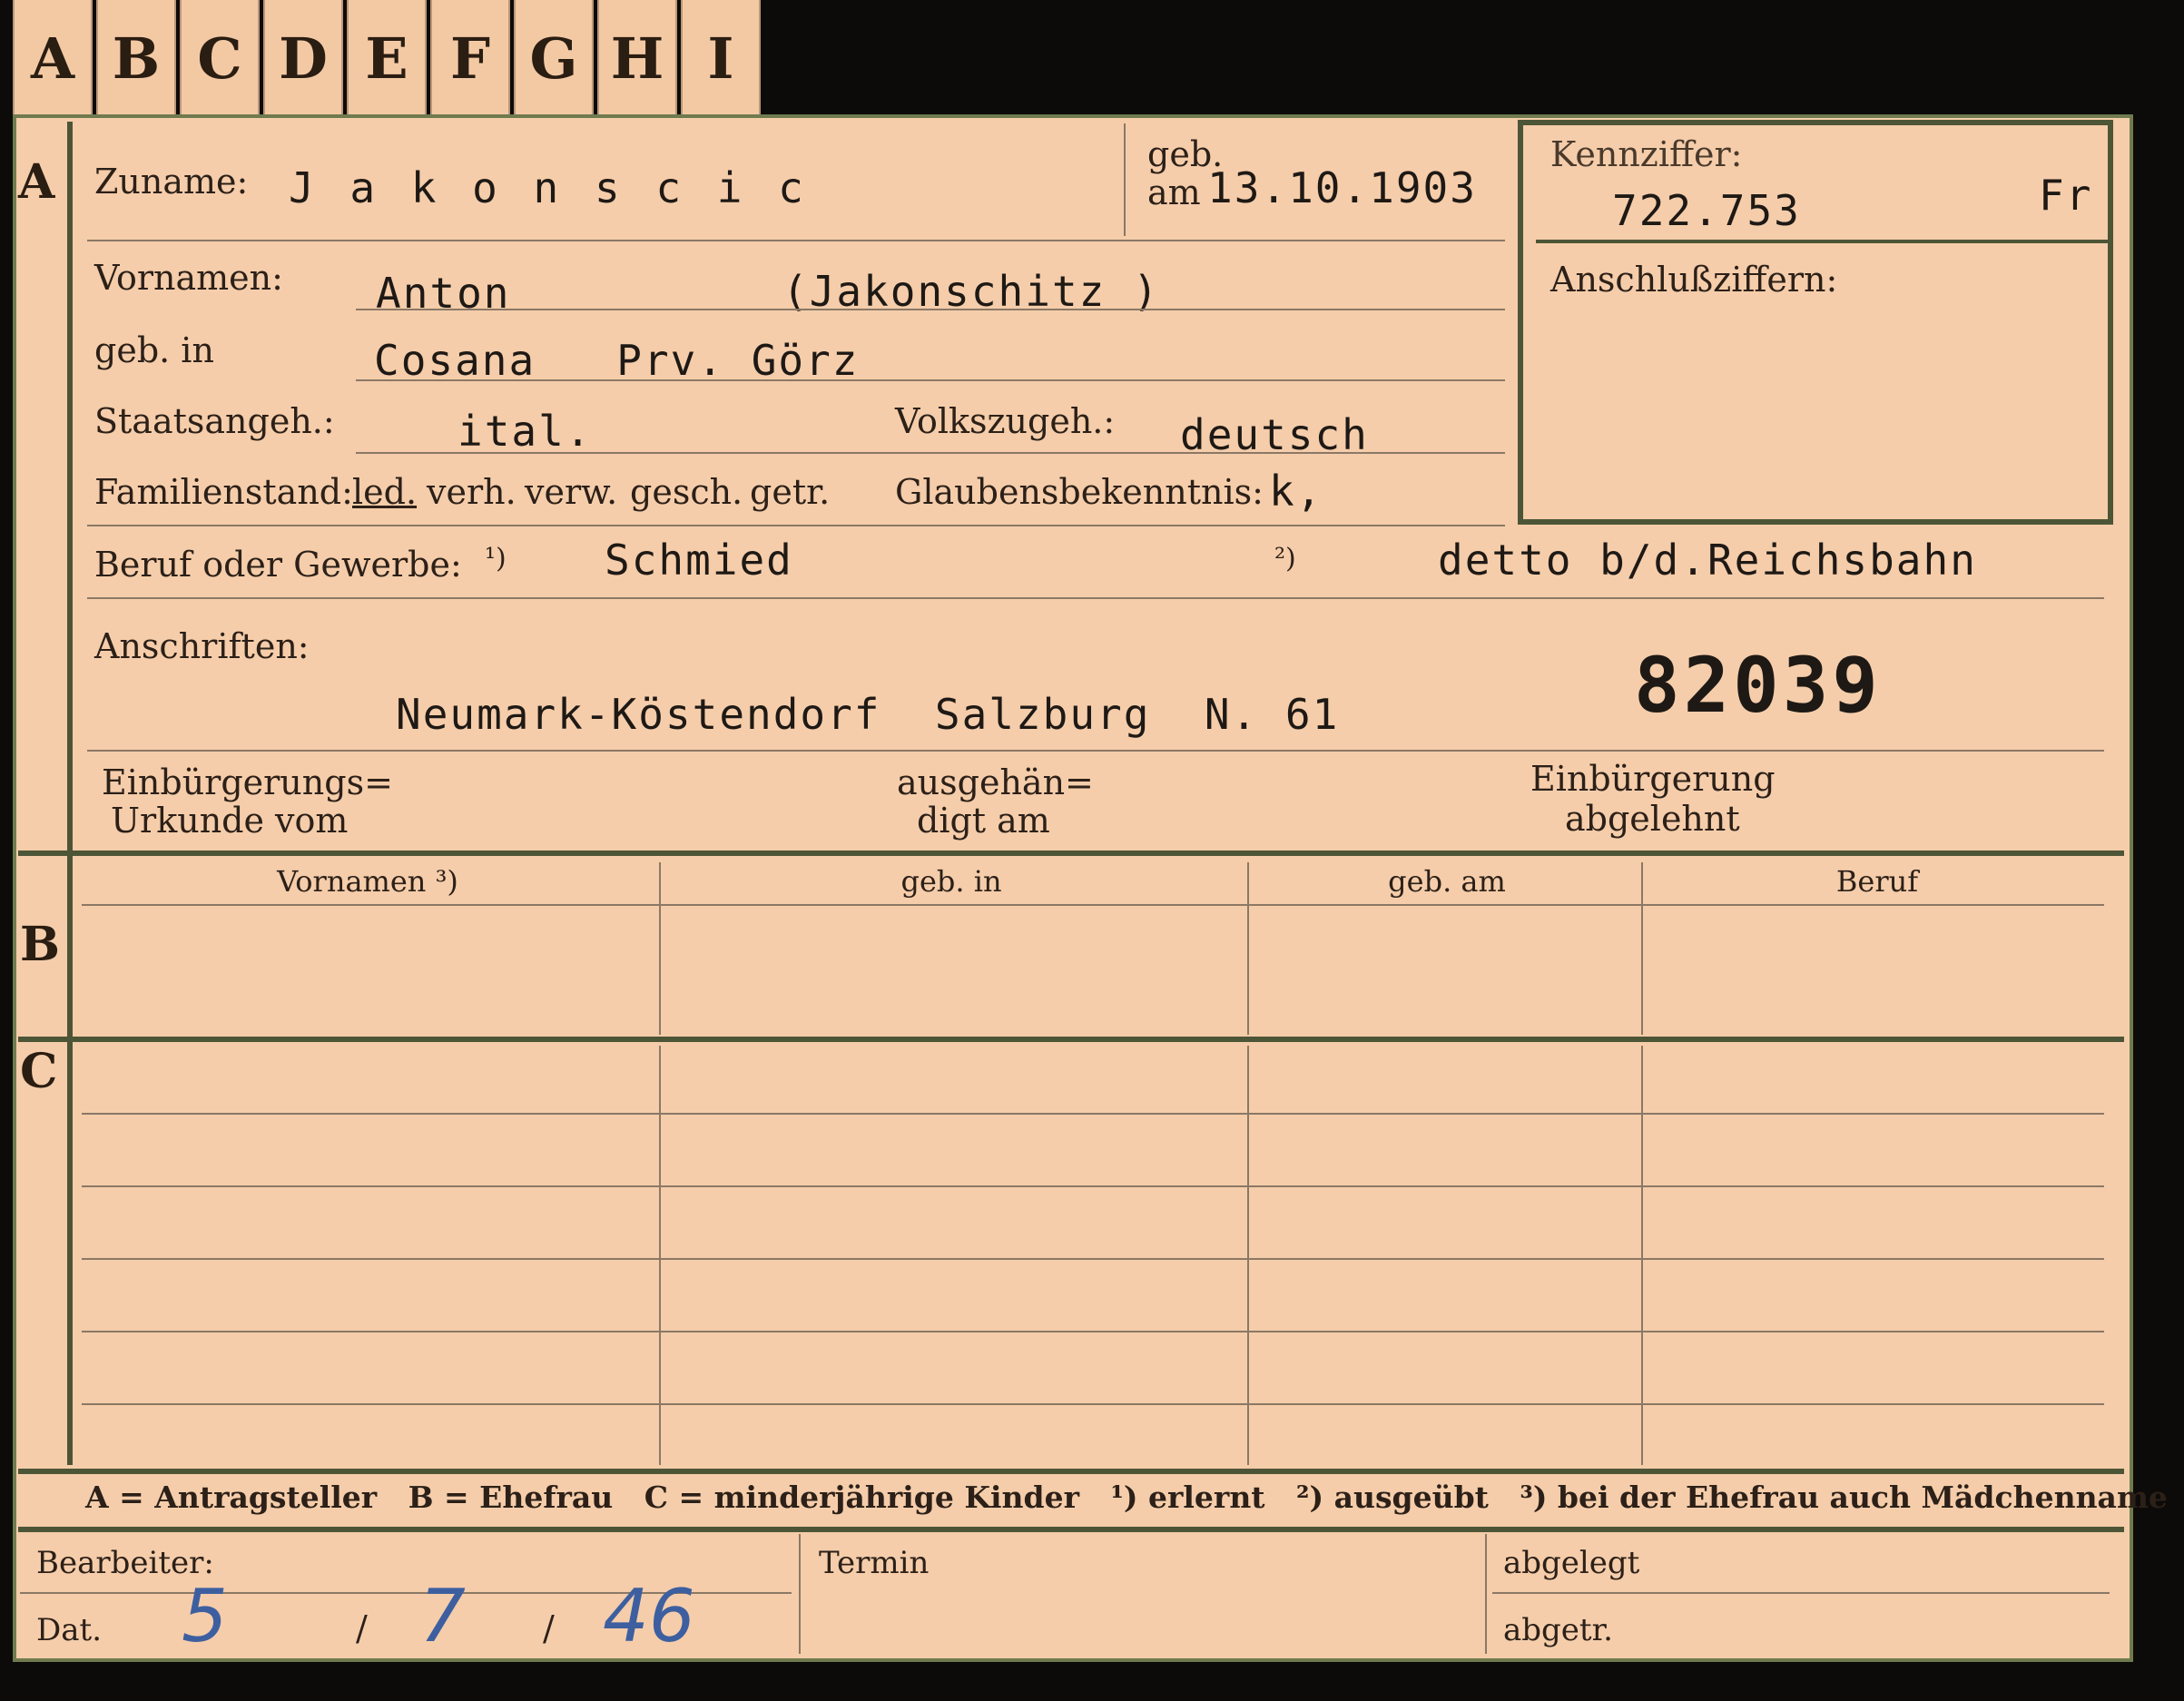 This screenshot has height=1701, width=2184. Describe the element at coordinates (1801, 1593) in the screenshot. I see `bottom-row-line` at that location.